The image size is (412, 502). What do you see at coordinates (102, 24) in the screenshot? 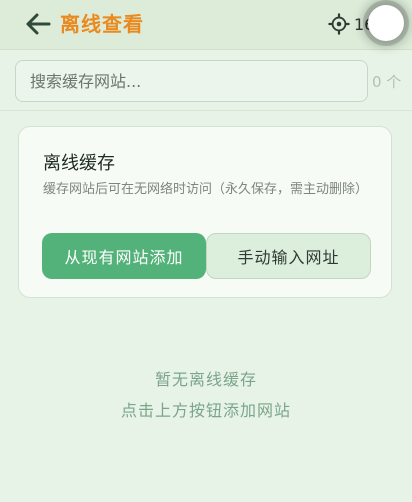
I see `page-title: 离线查看` at bounding box center [102, 24].